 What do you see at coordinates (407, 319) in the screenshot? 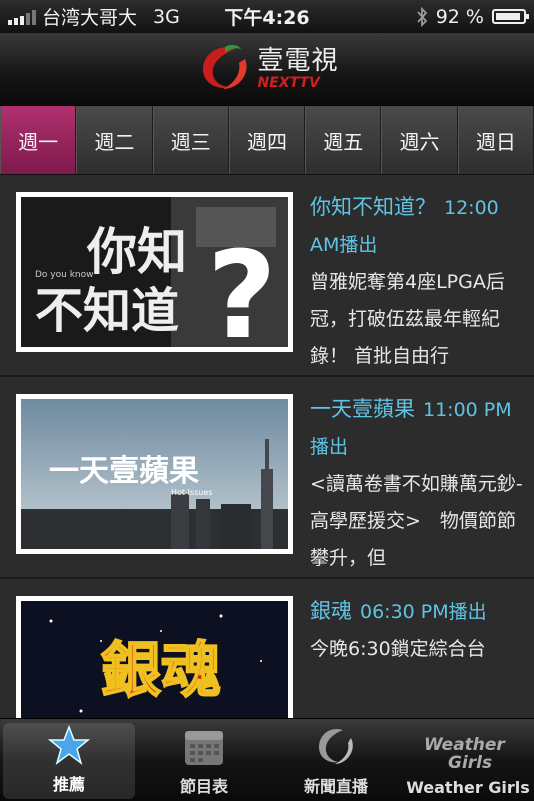
I see `program-description: 曾雅妮奪第4座LPGA后冠，打破伍茲最年輕紀錄！ 首批自由行` at bounding box center [407, 319].